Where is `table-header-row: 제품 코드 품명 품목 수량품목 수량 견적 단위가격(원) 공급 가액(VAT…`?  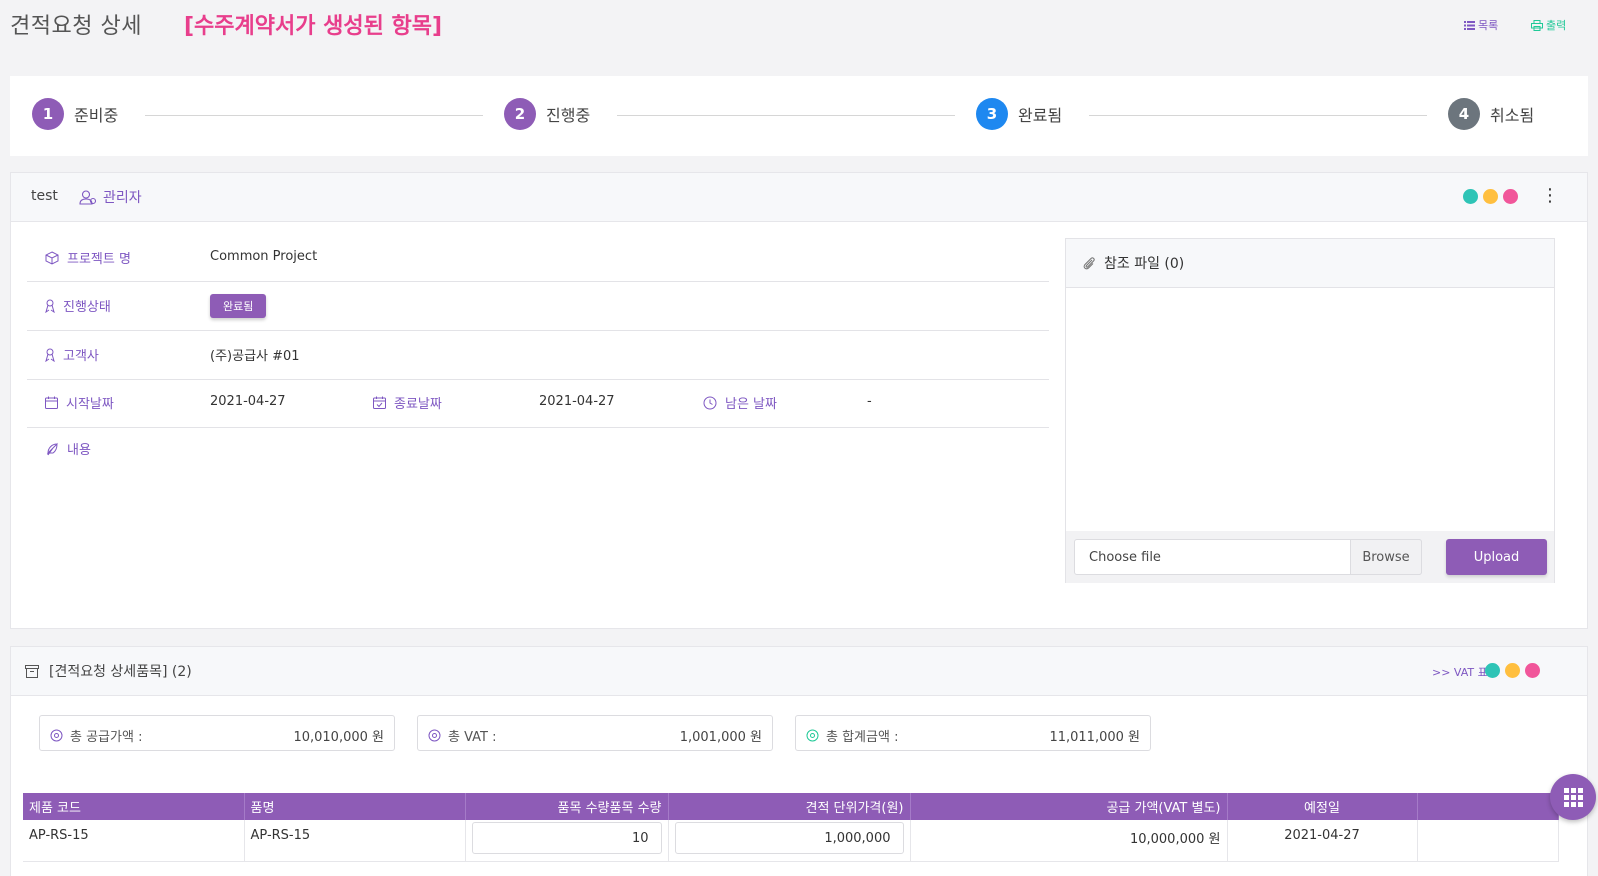 table-header-row: 제품 코드 품명 품목 수량품목 수량 견적 단위가격(원) 공급 가액(VAT… is located at coordinates (791, 806).